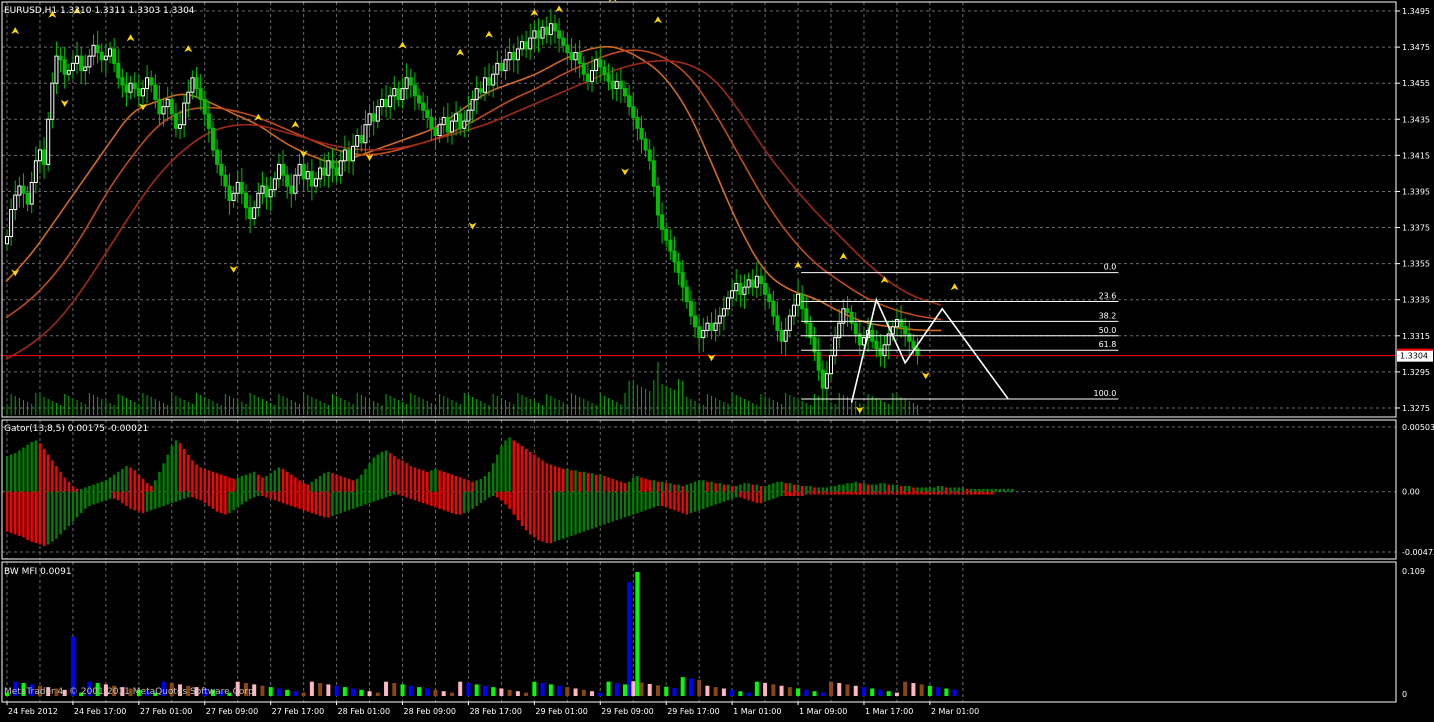  I want to click on time-tick-label: 29 Feb 01:00, so click(561, 711).